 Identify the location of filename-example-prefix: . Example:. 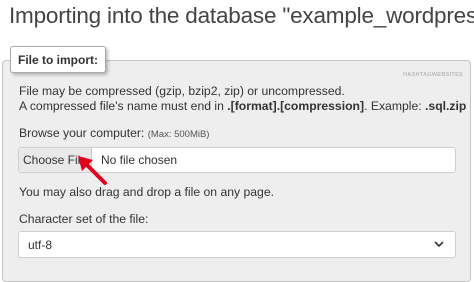
(395, 106).